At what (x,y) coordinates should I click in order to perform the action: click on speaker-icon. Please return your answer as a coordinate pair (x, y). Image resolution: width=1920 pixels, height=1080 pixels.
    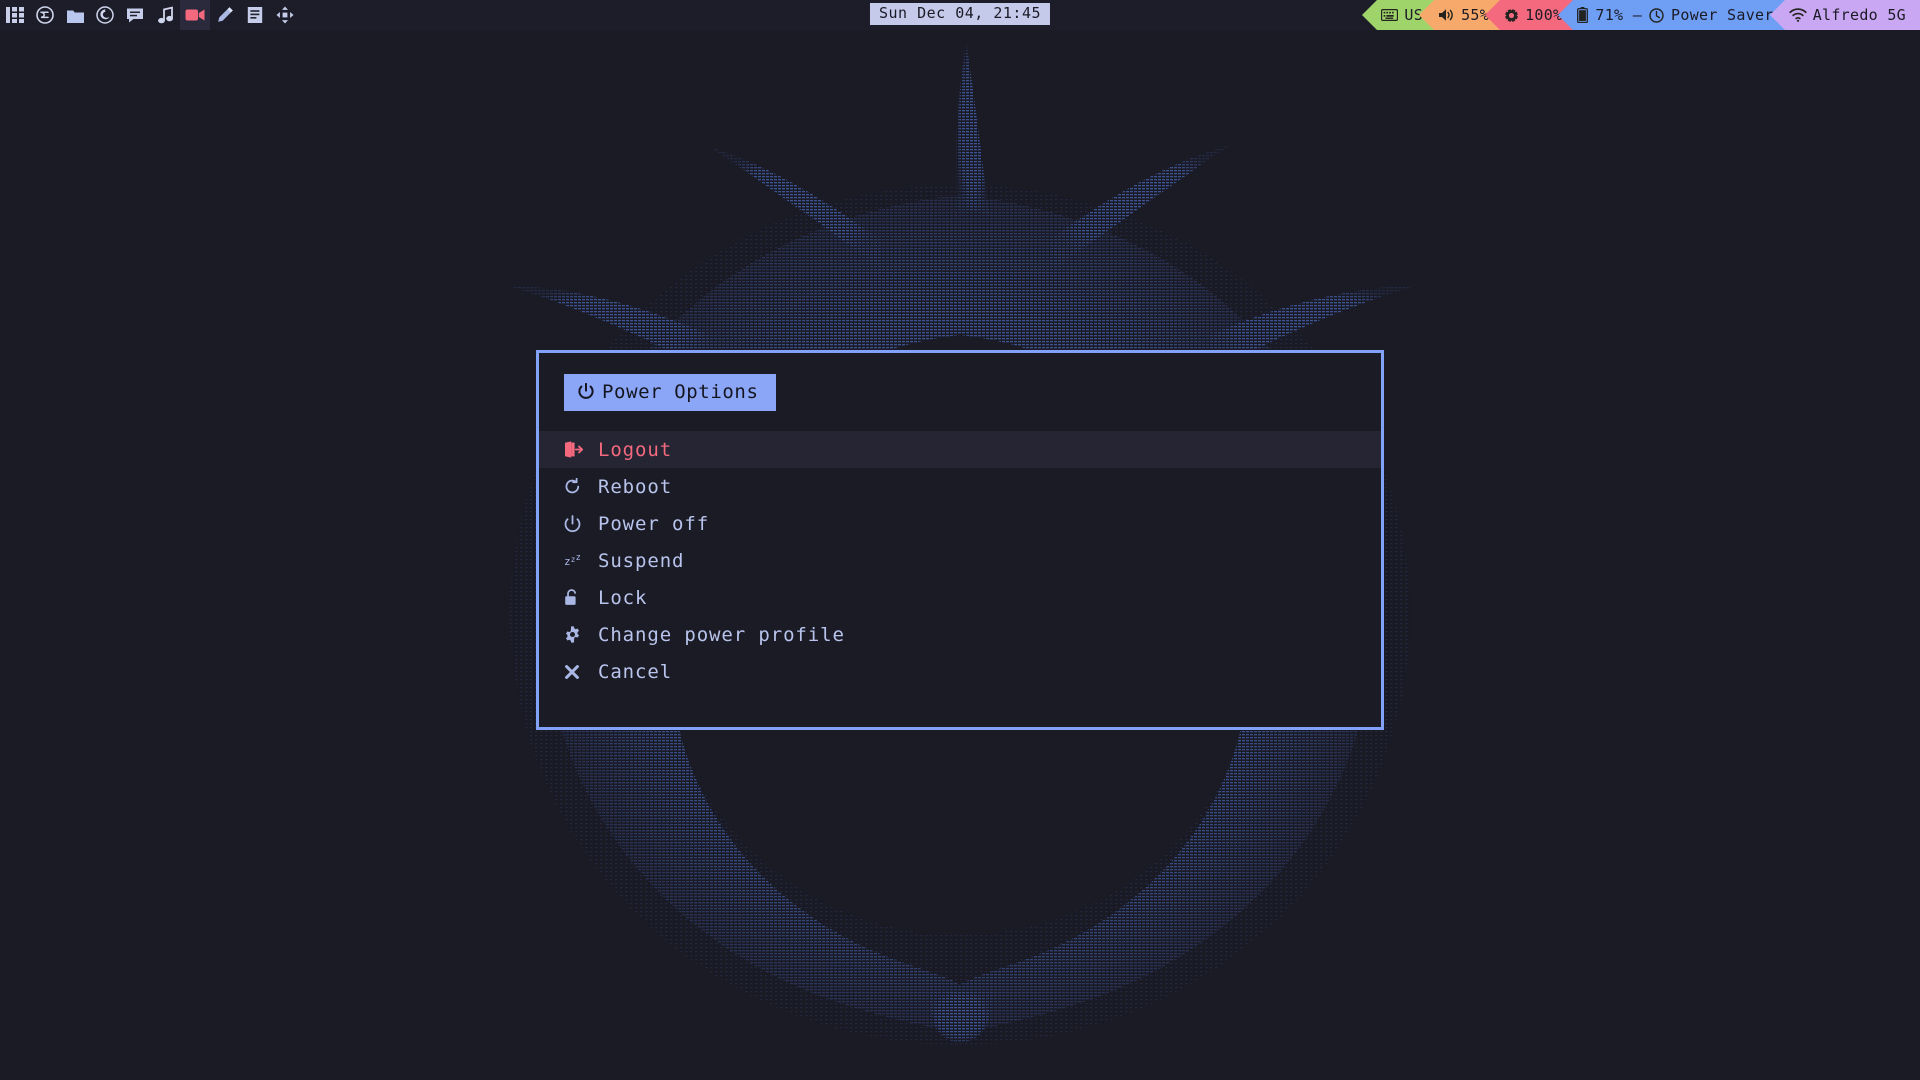
    Looking at the image, I should click on (1446, 15).